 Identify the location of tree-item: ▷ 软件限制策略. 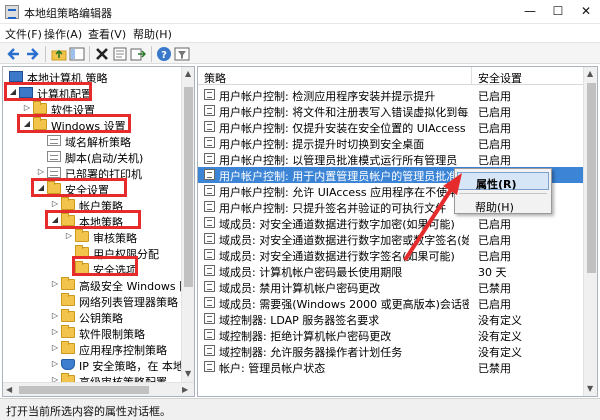
(92, 333).